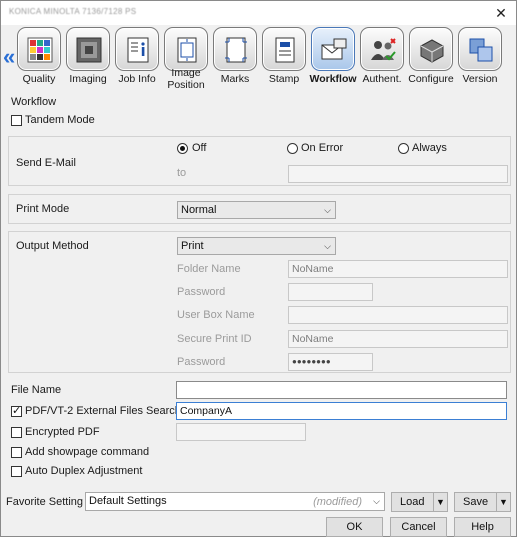 Image resolution: width=517 pixels, height=537 pixels. I want to click on print-mode-group: Print Mode Normal ⌵, so click(259, 209).